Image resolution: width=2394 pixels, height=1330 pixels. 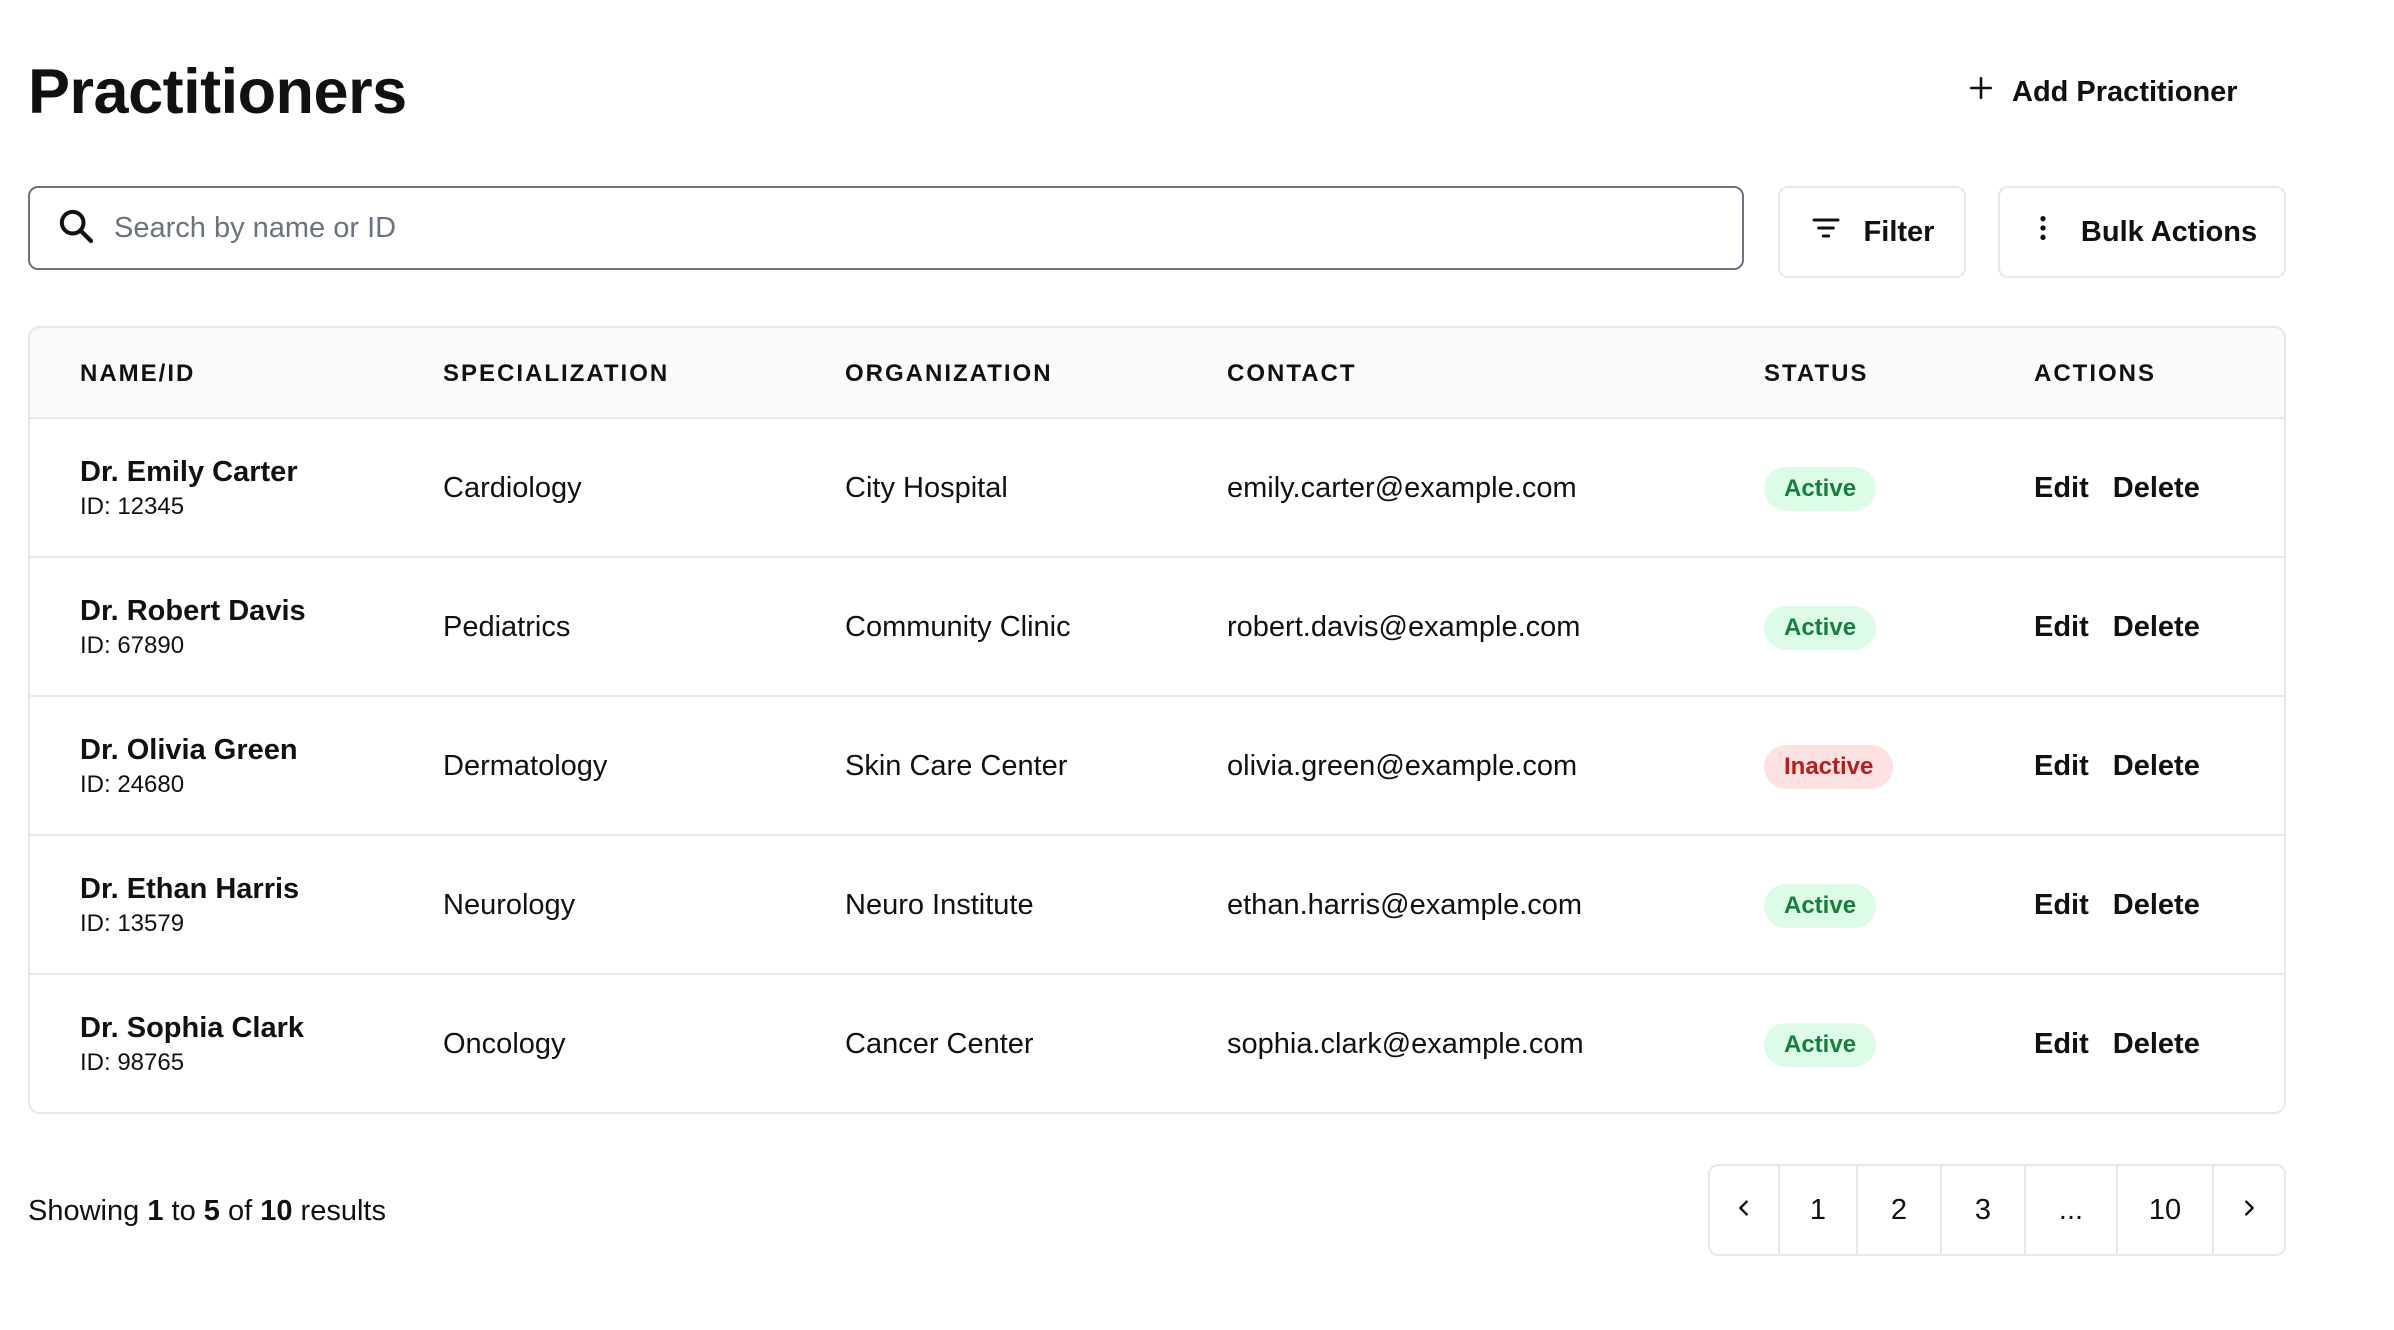 I want to click on results-of-text: of, so click(x=240, y=1211).